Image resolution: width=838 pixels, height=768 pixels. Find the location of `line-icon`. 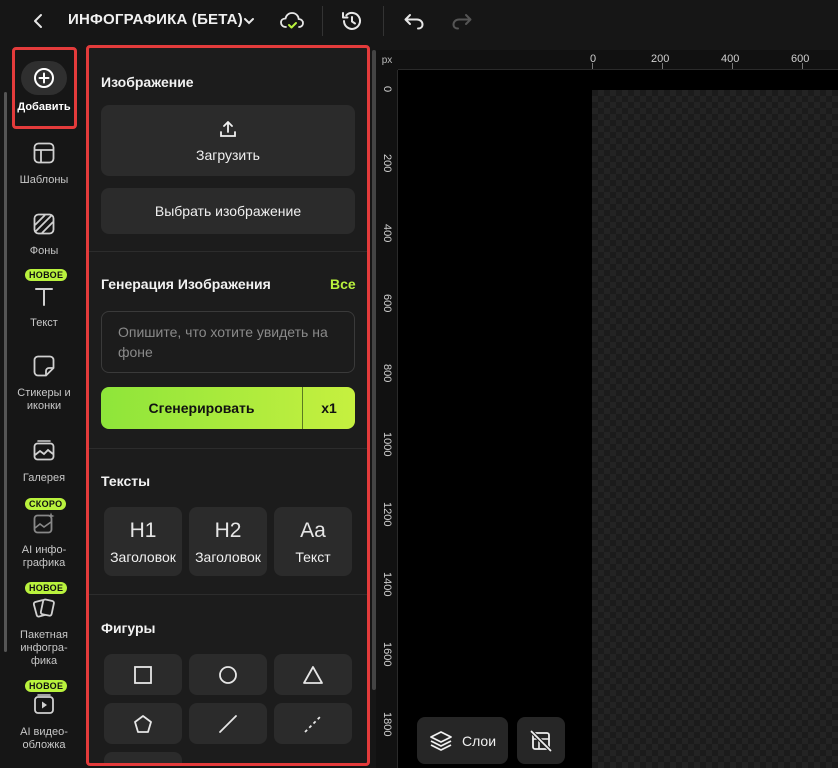

line-icon is located at coordinates (228, 723).